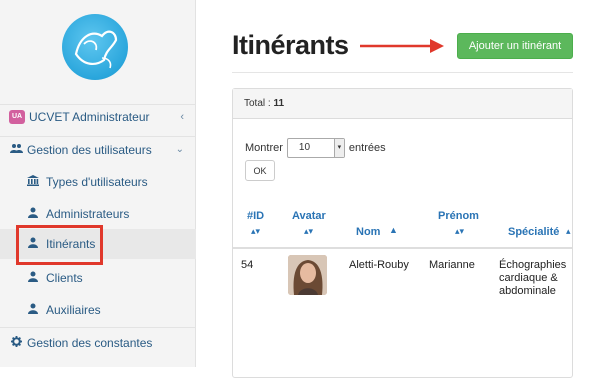 The image size is (600, 378). What do you see at coordinates (98, 278) in the screenshot?
I see `sidebar-item-clients: Clients` at bounding box center [98, 278].